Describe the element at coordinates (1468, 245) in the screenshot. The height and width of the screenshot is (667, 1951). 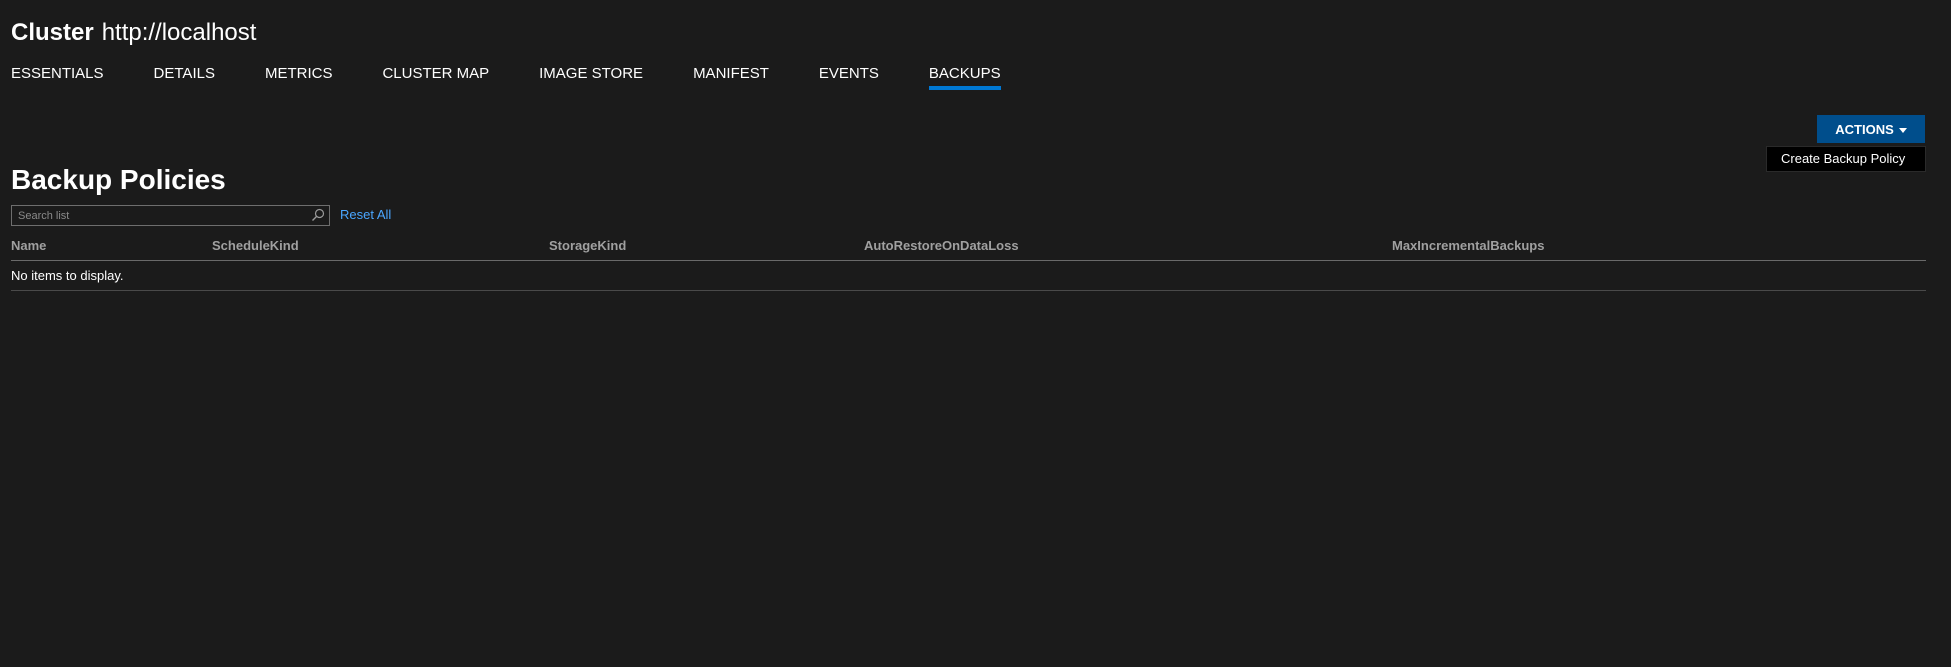
I see `column-header-max-incremental-backups: MaxIncrementalBackups` at that location.